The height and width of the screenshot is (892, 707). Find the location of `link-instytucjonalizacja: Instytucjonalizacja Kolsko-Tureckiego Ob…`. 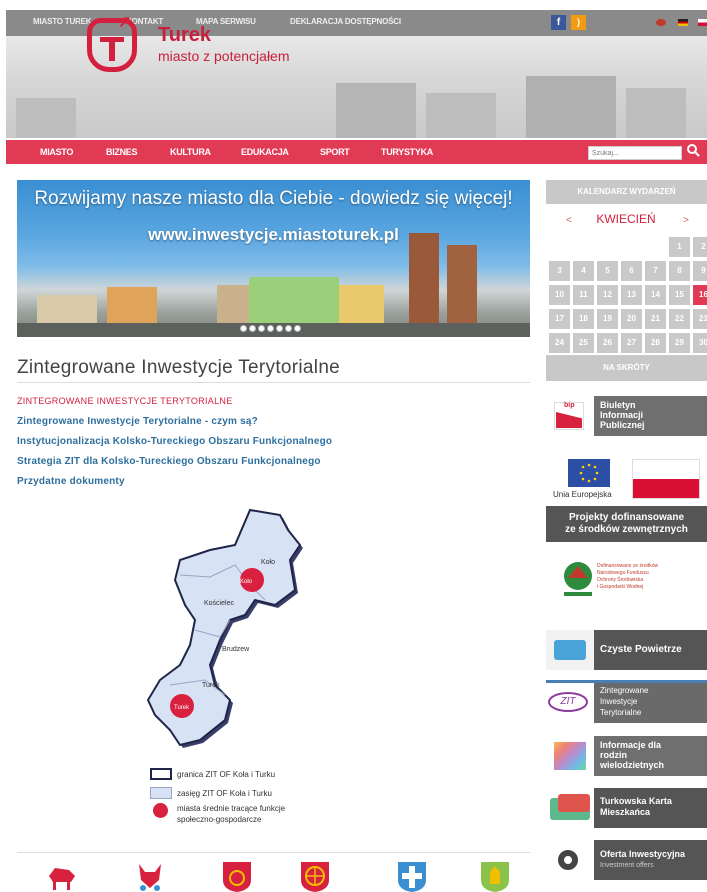

link-instytucjonalizacja: Instytucjonalizacja Kolsko-Tureckiego Ob… is located at coordinates (174, 441).